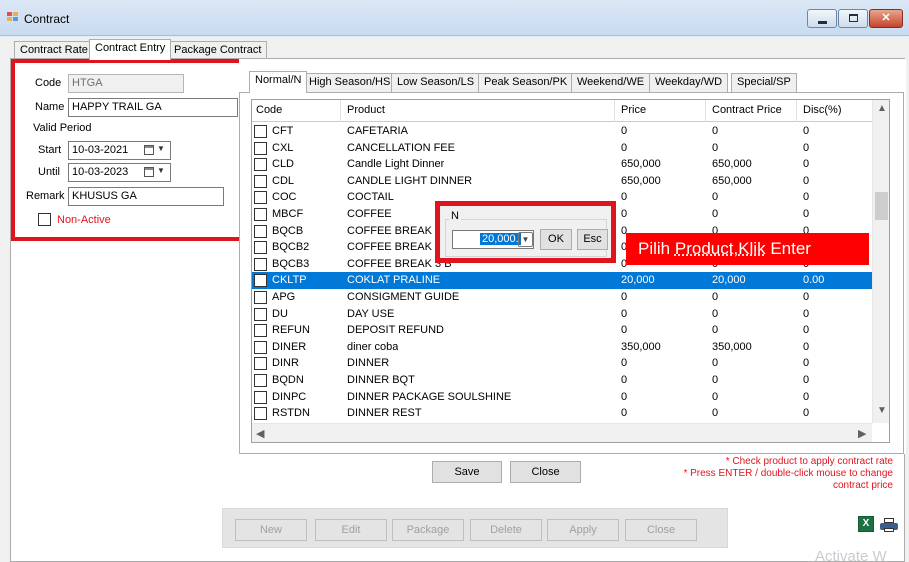 The height and width of the screenshot is (562, 909). Describe the element at coordinates (822, 110) in the screenshot. I see `column-header-disc: Disc(%)` at that location.